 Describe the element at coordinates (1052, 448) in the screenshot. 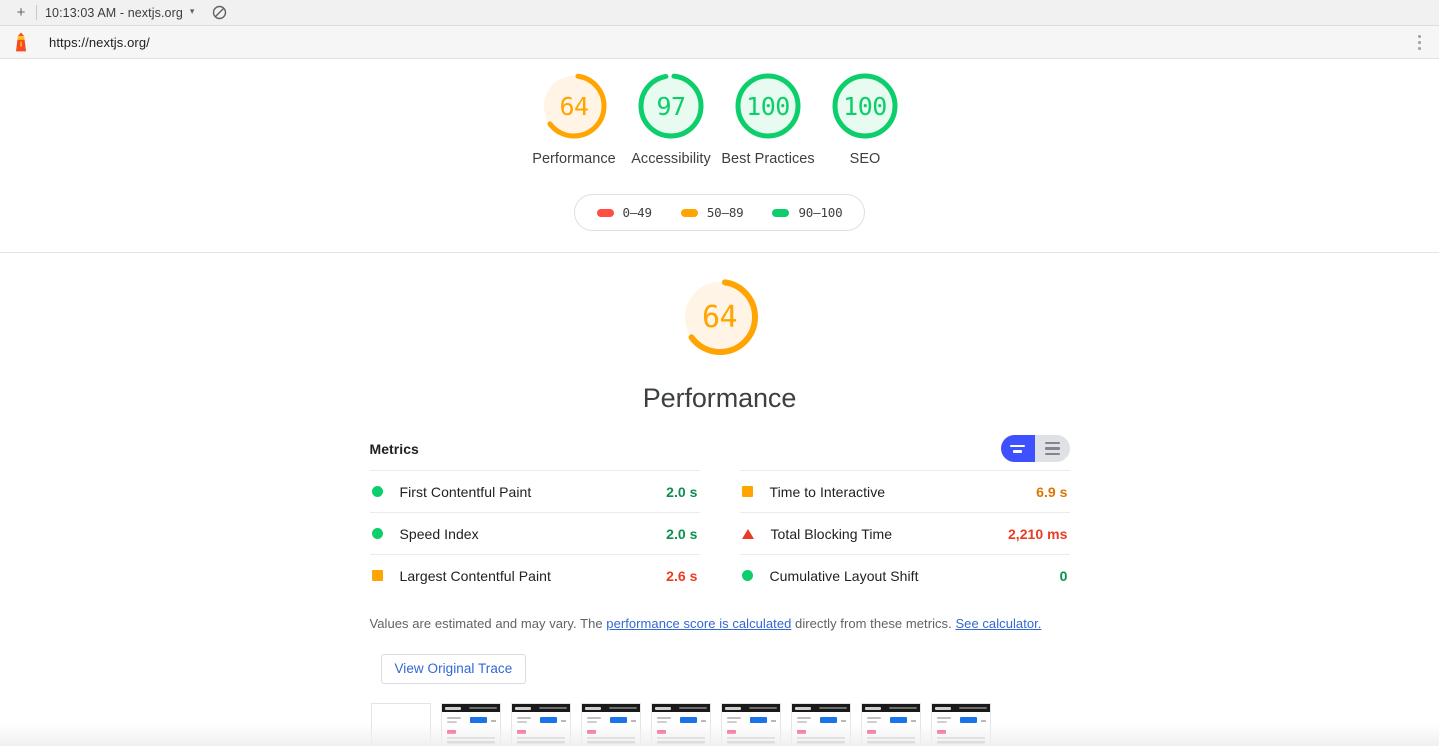

I see `toggle-list-view-button` at that location.